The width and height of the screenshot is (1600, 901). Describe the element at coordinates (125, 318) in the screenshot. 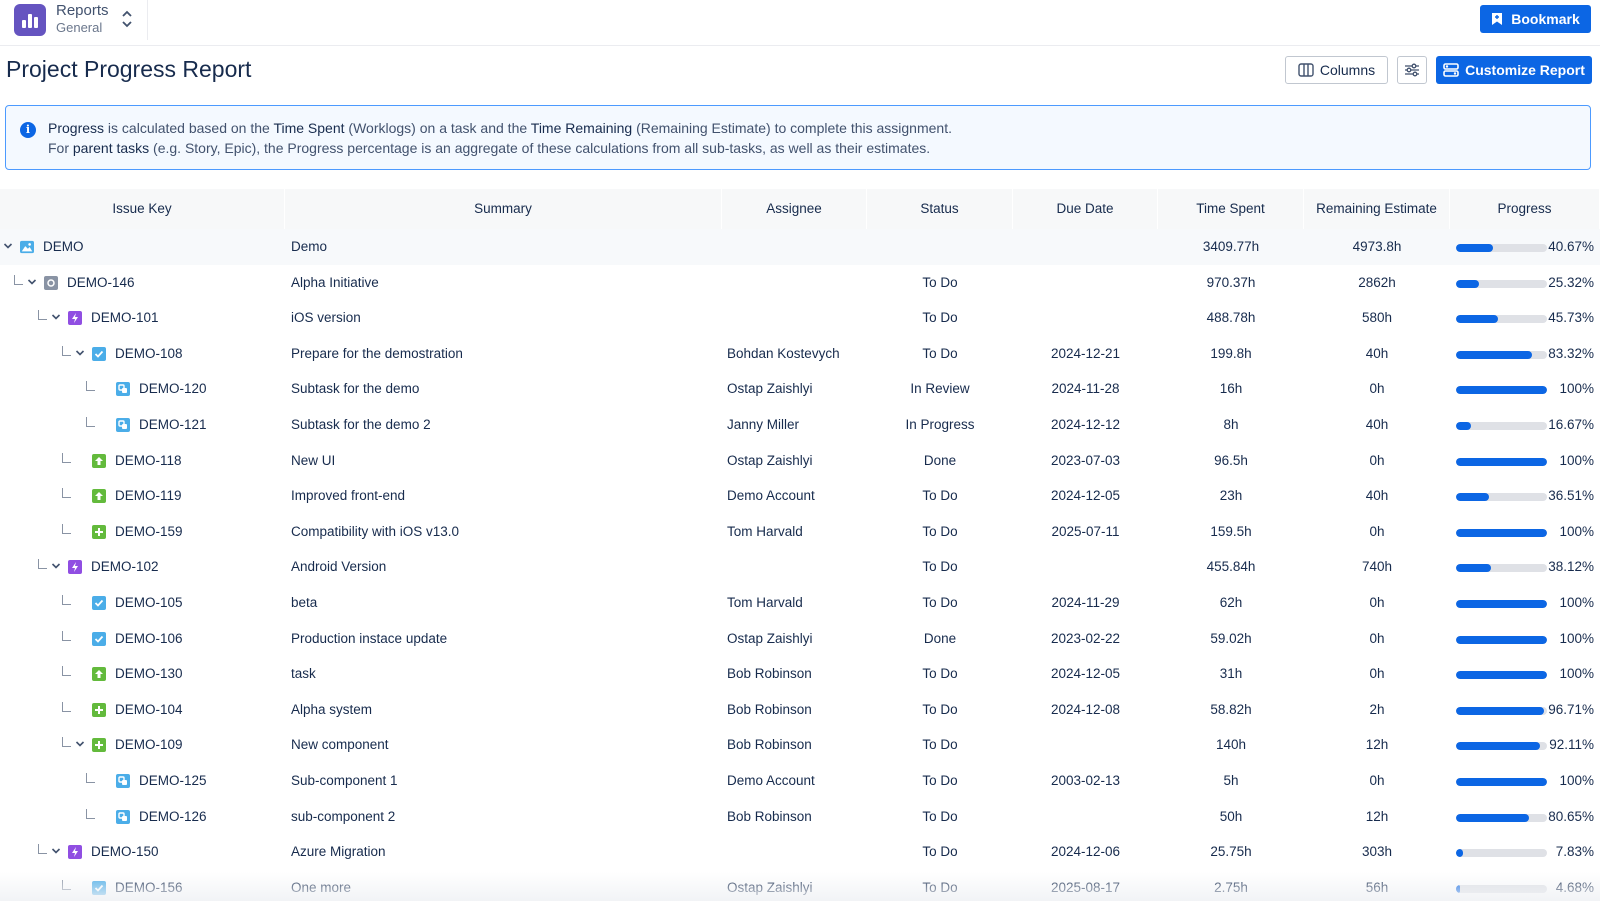

I see `issue-key: DEMO-101` at that location.